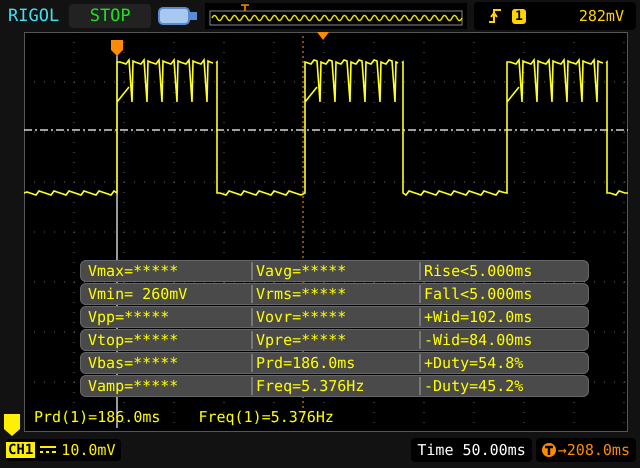  I want to click on channel-badge: 1, so click(519, 16).